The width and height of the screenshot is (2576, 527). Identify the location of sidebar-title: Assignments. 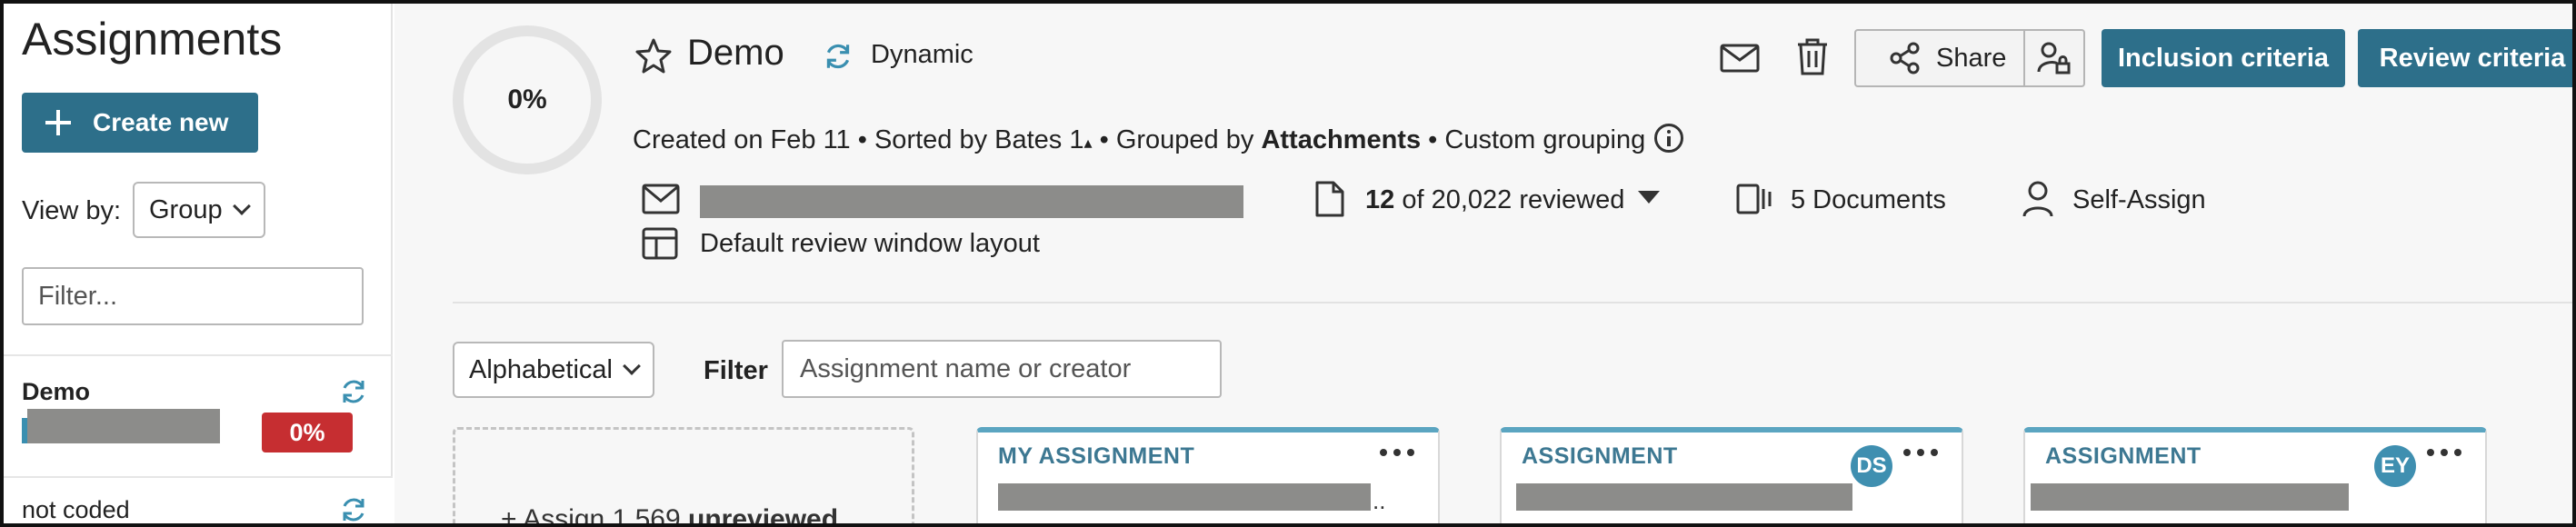
(152, 39).